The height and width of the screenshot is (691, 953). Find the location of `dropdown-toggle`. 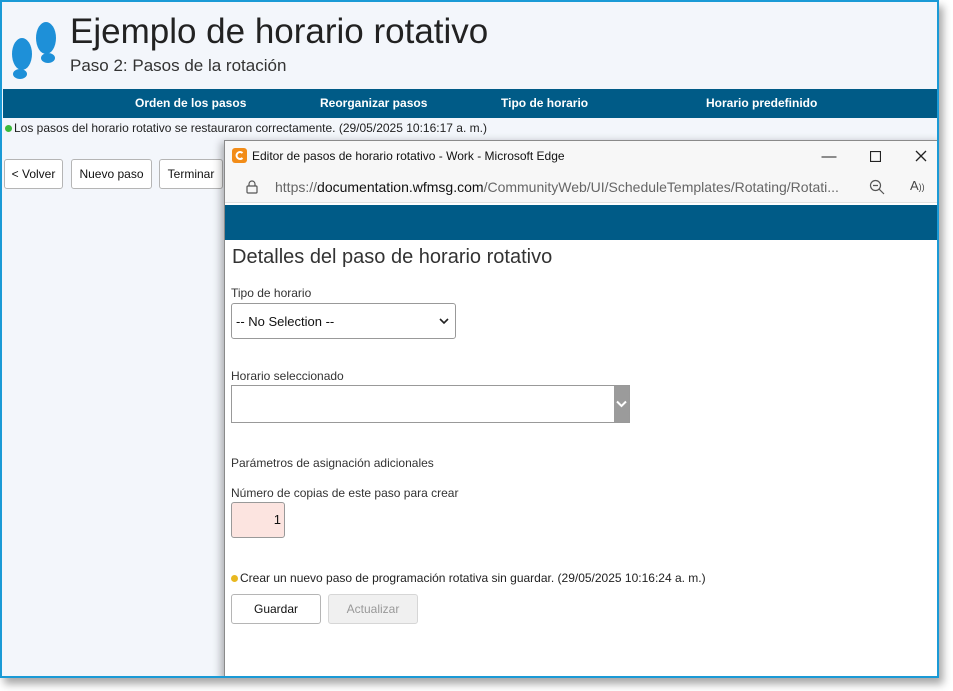

dropdown-toggle is located at coordinates (621, 404).